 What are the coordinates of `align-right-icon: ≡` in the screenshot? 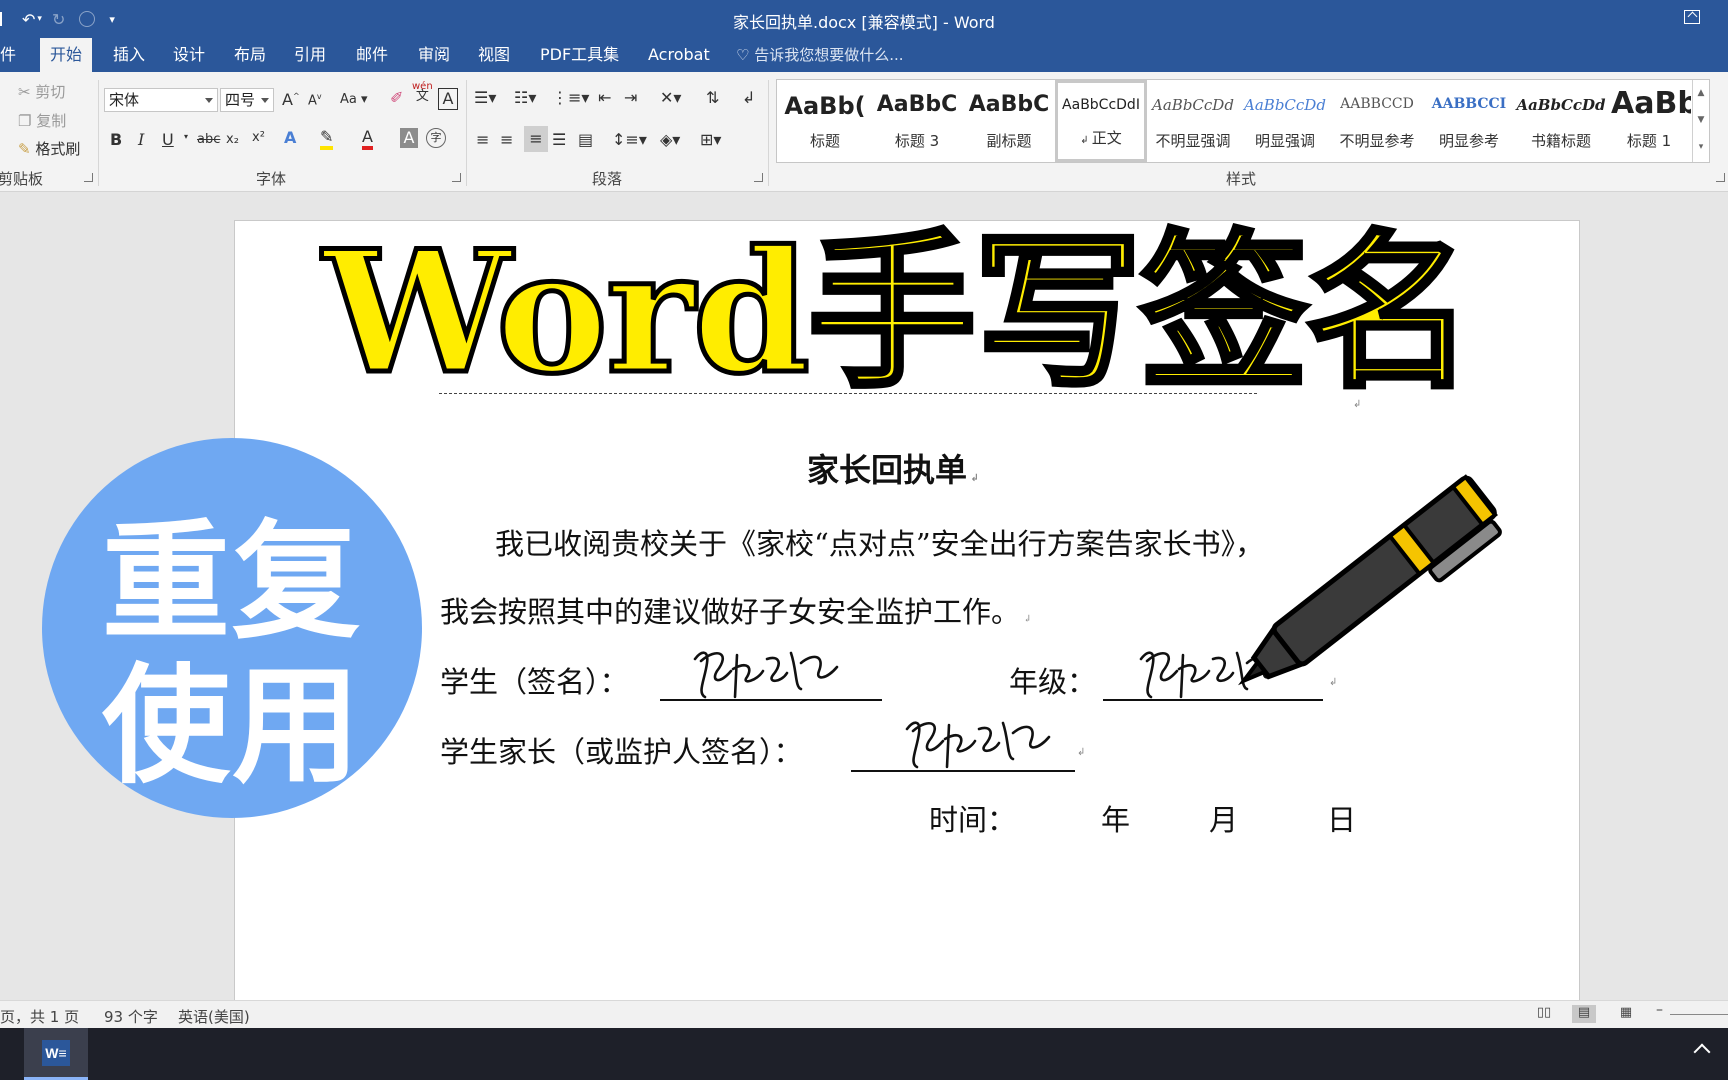 It's located at (536, 139).